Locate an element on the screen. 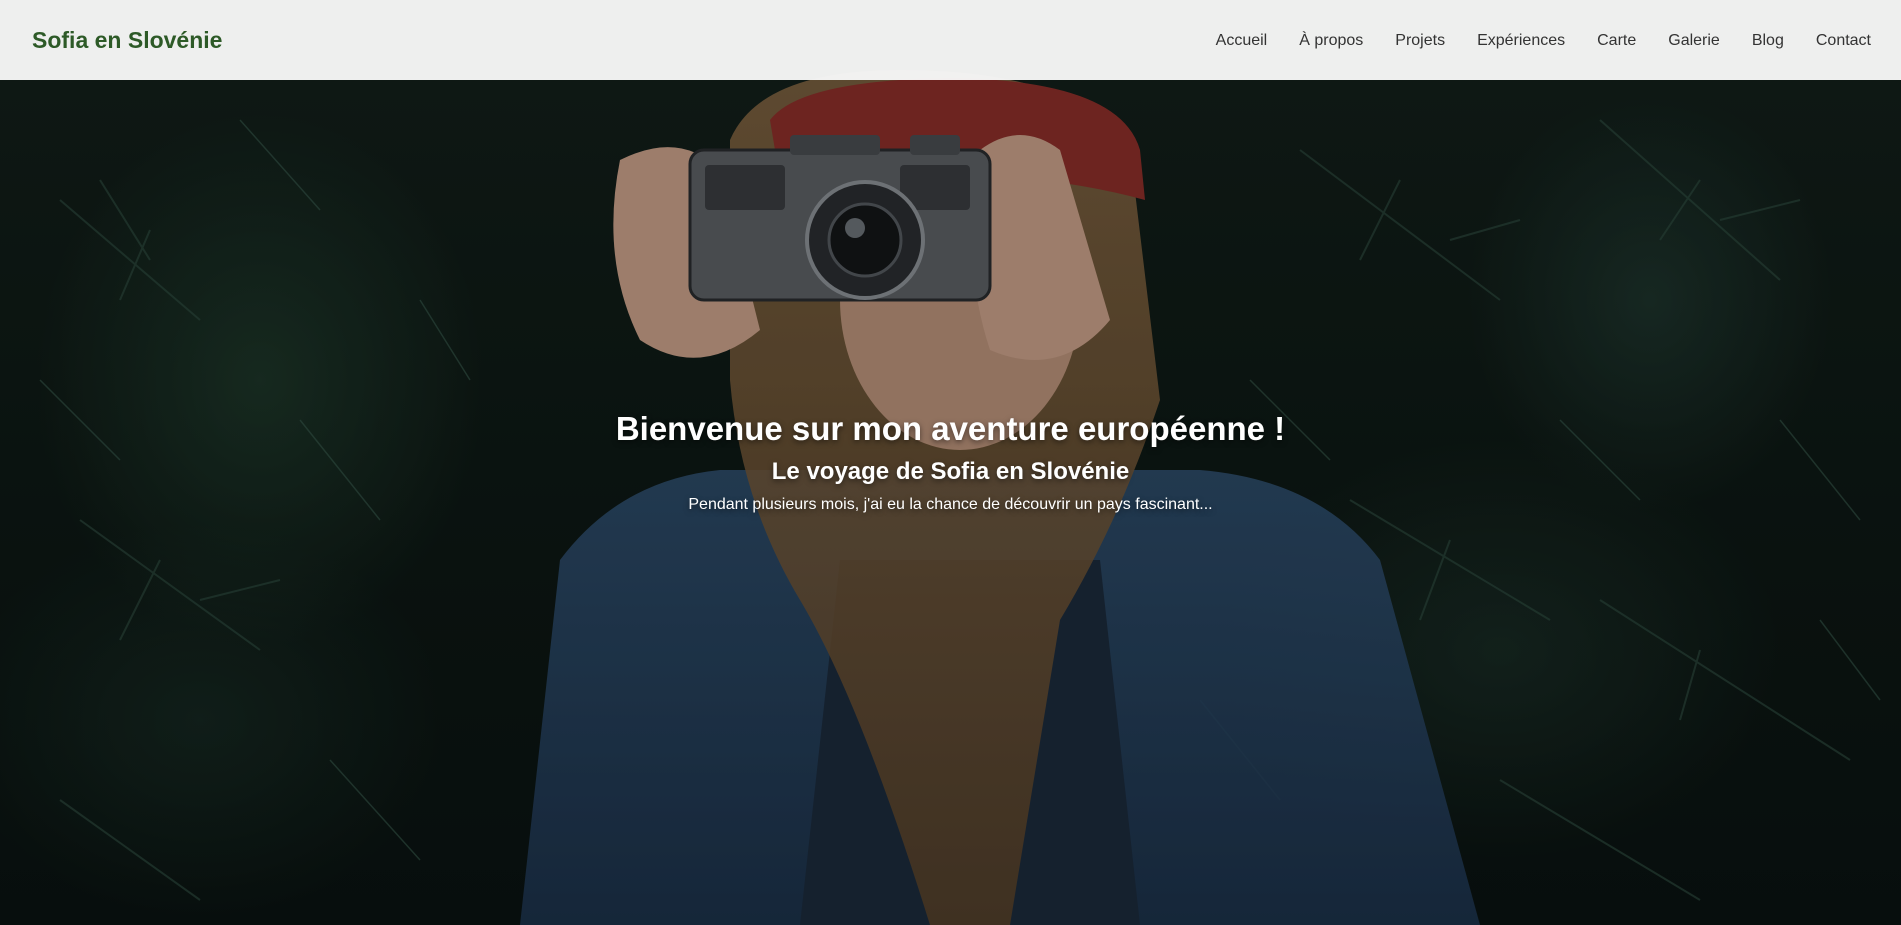  nav-item-galerie: Galerie is located at coordinates (1694, 40).